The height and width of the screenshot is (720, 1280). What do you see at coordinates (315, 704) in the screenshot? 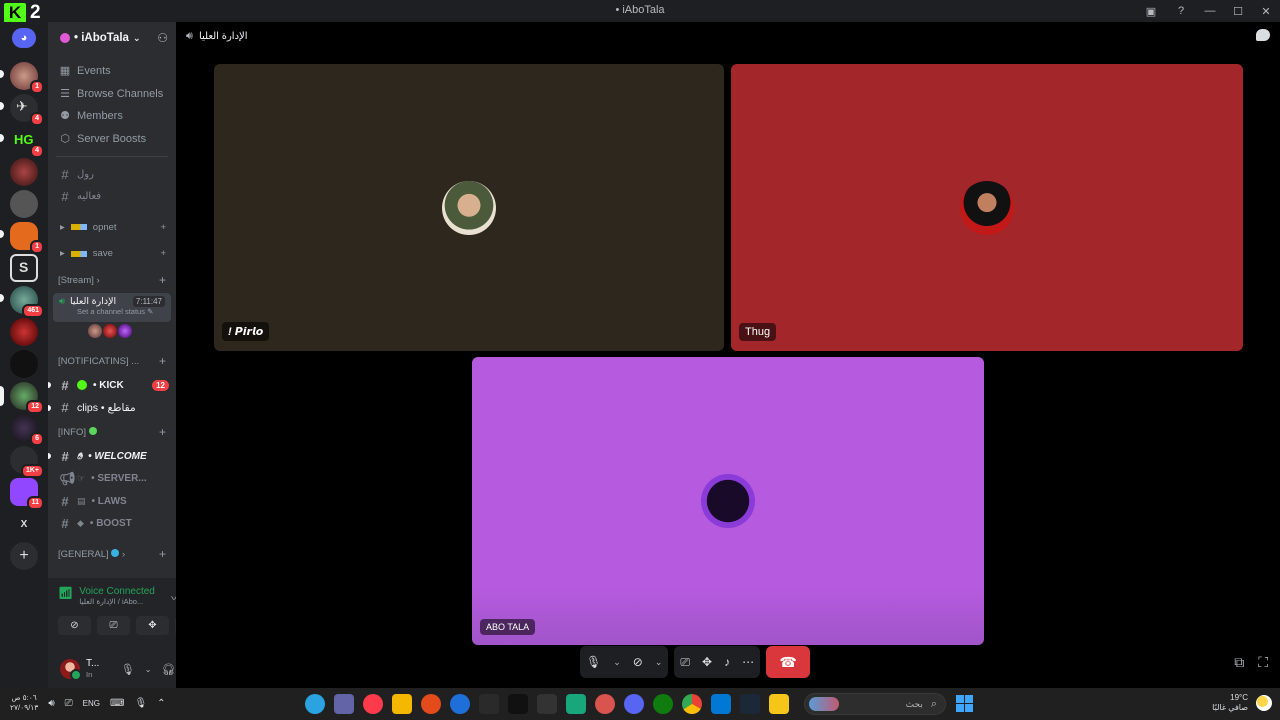
I see `telegram-icon` at bounding box center [315, 704].